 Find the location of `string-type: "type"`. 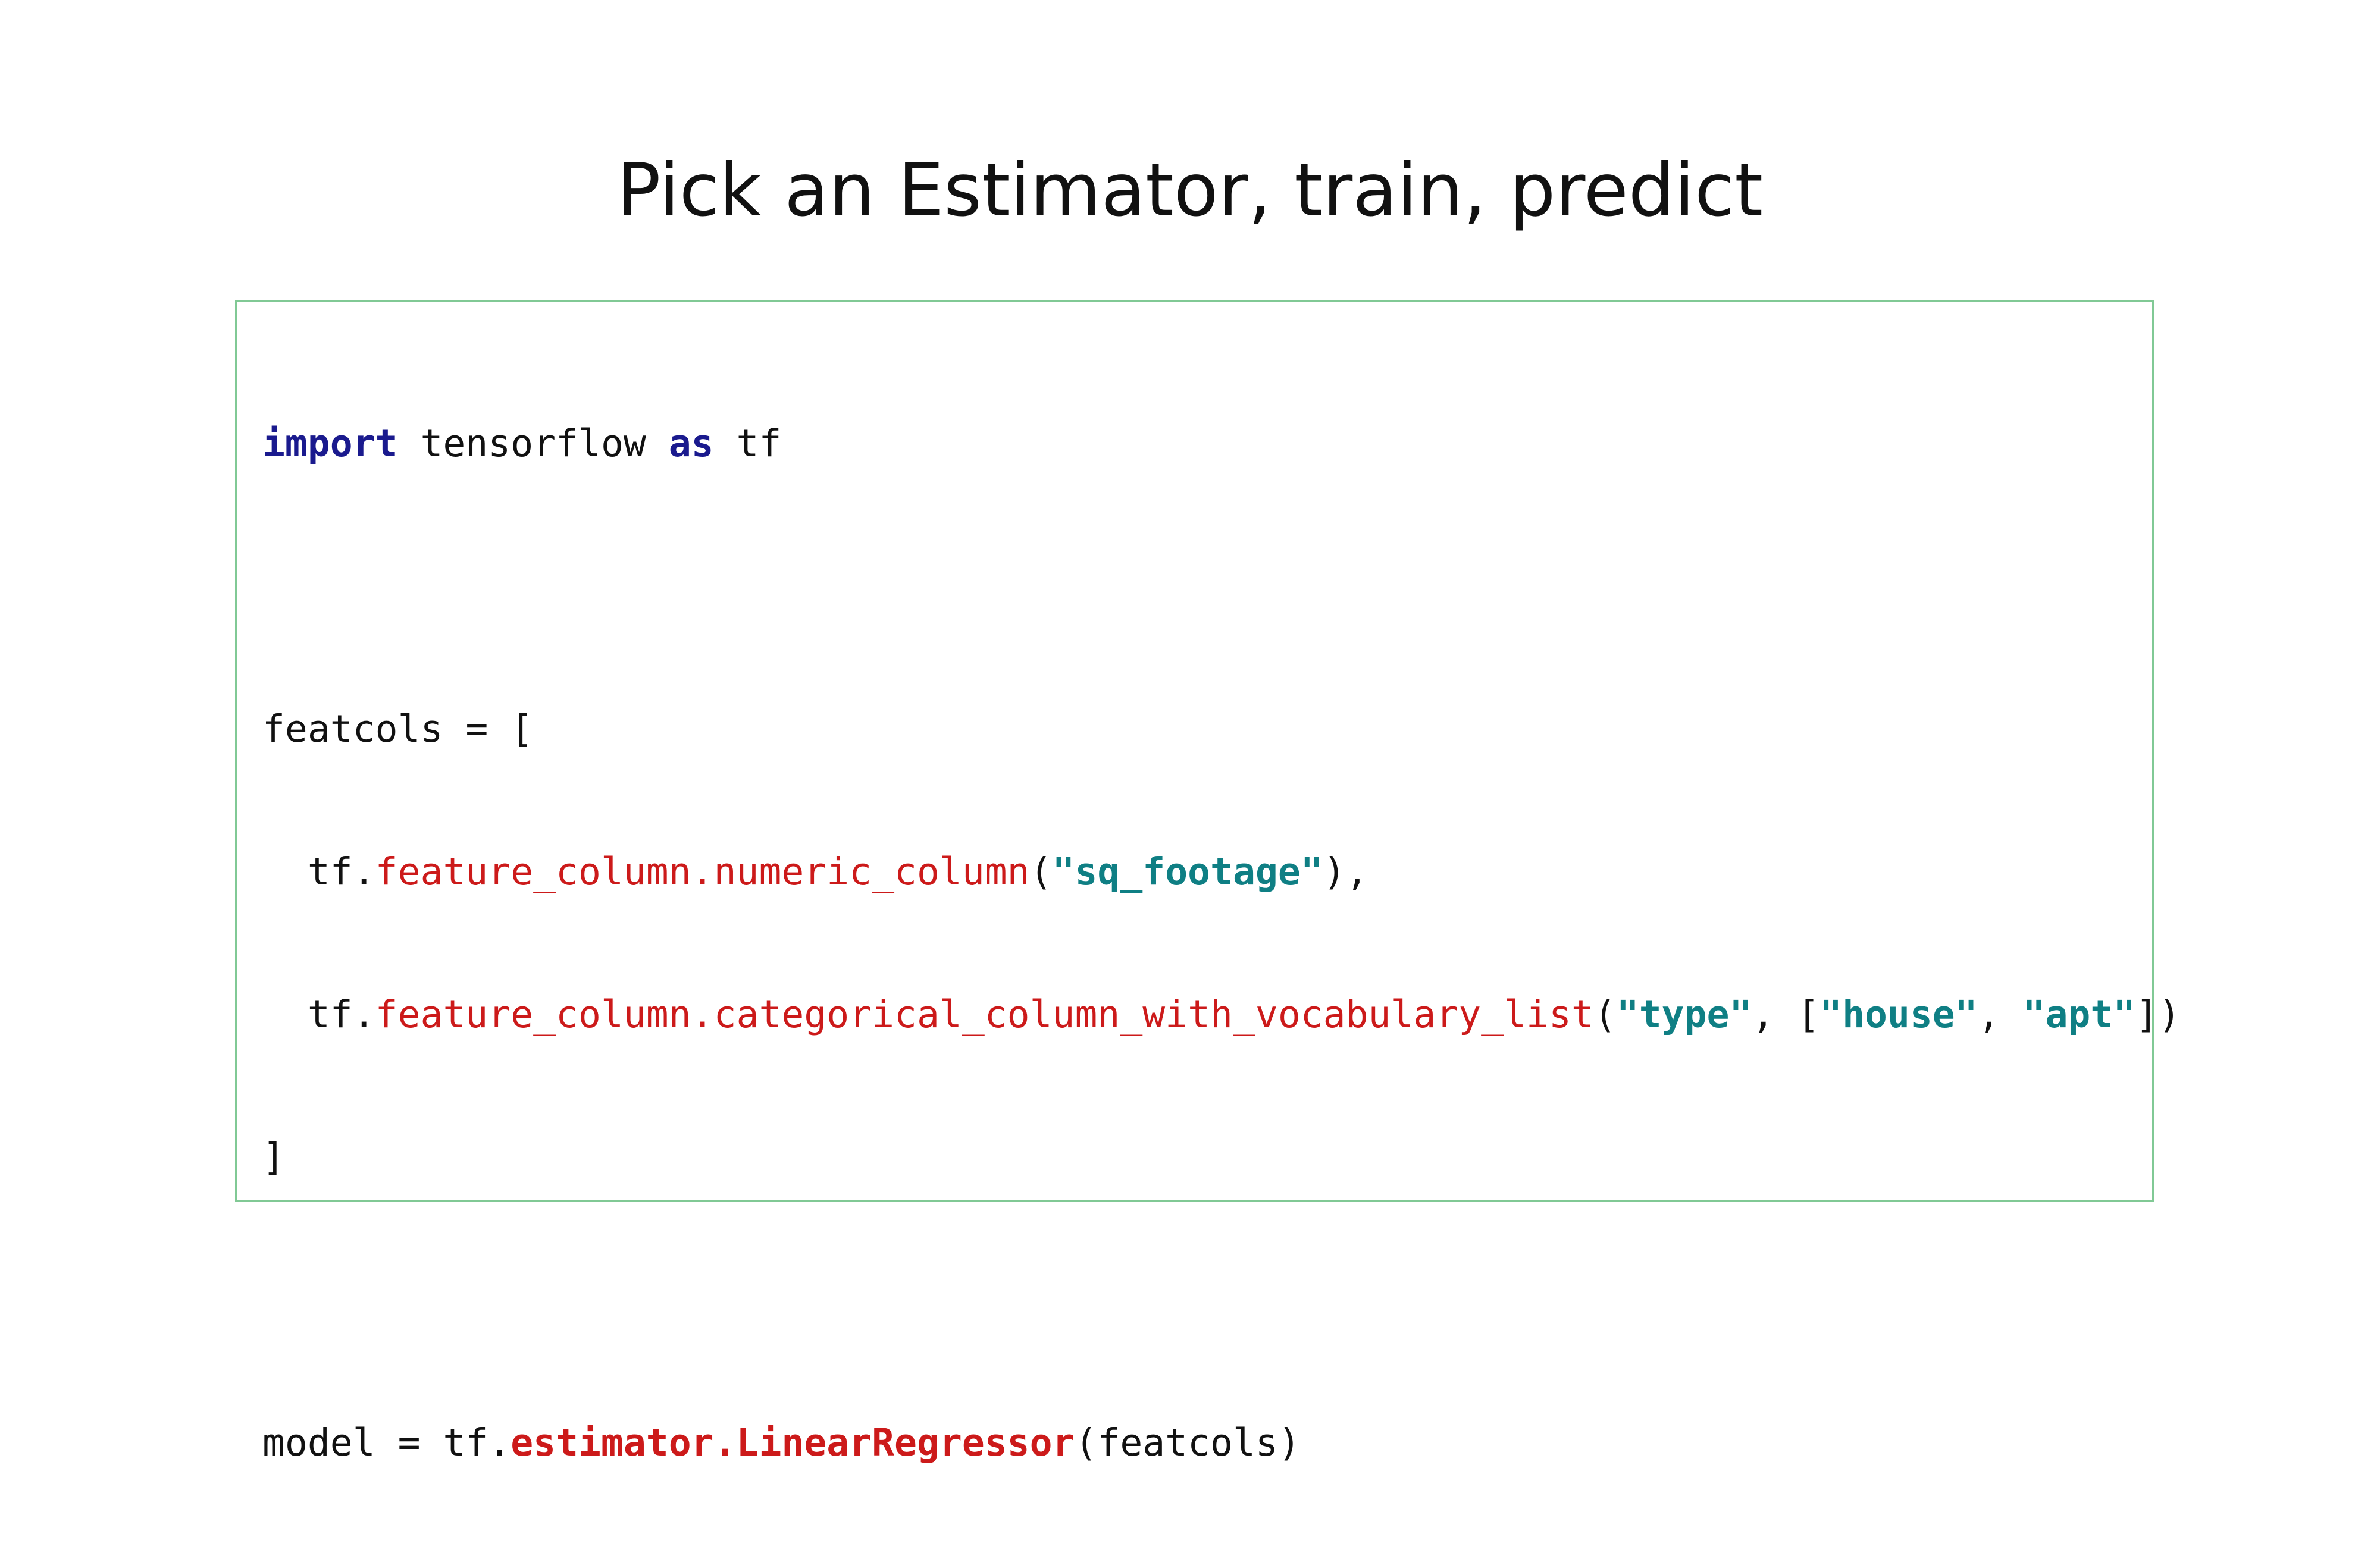

string-type: "type" is located at coordinates (1684, 1015).